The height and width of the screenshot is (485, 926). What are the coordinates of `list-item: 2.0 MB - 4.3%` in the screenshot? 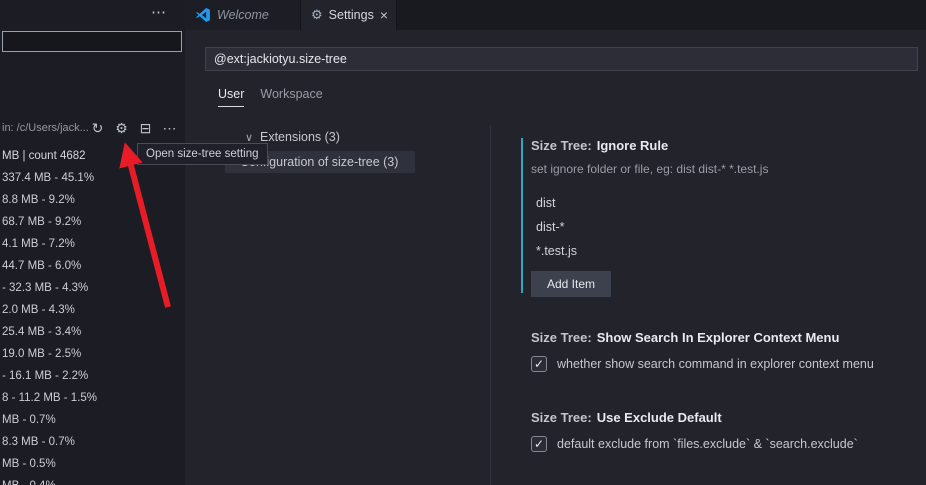 It's located at (92, 310).